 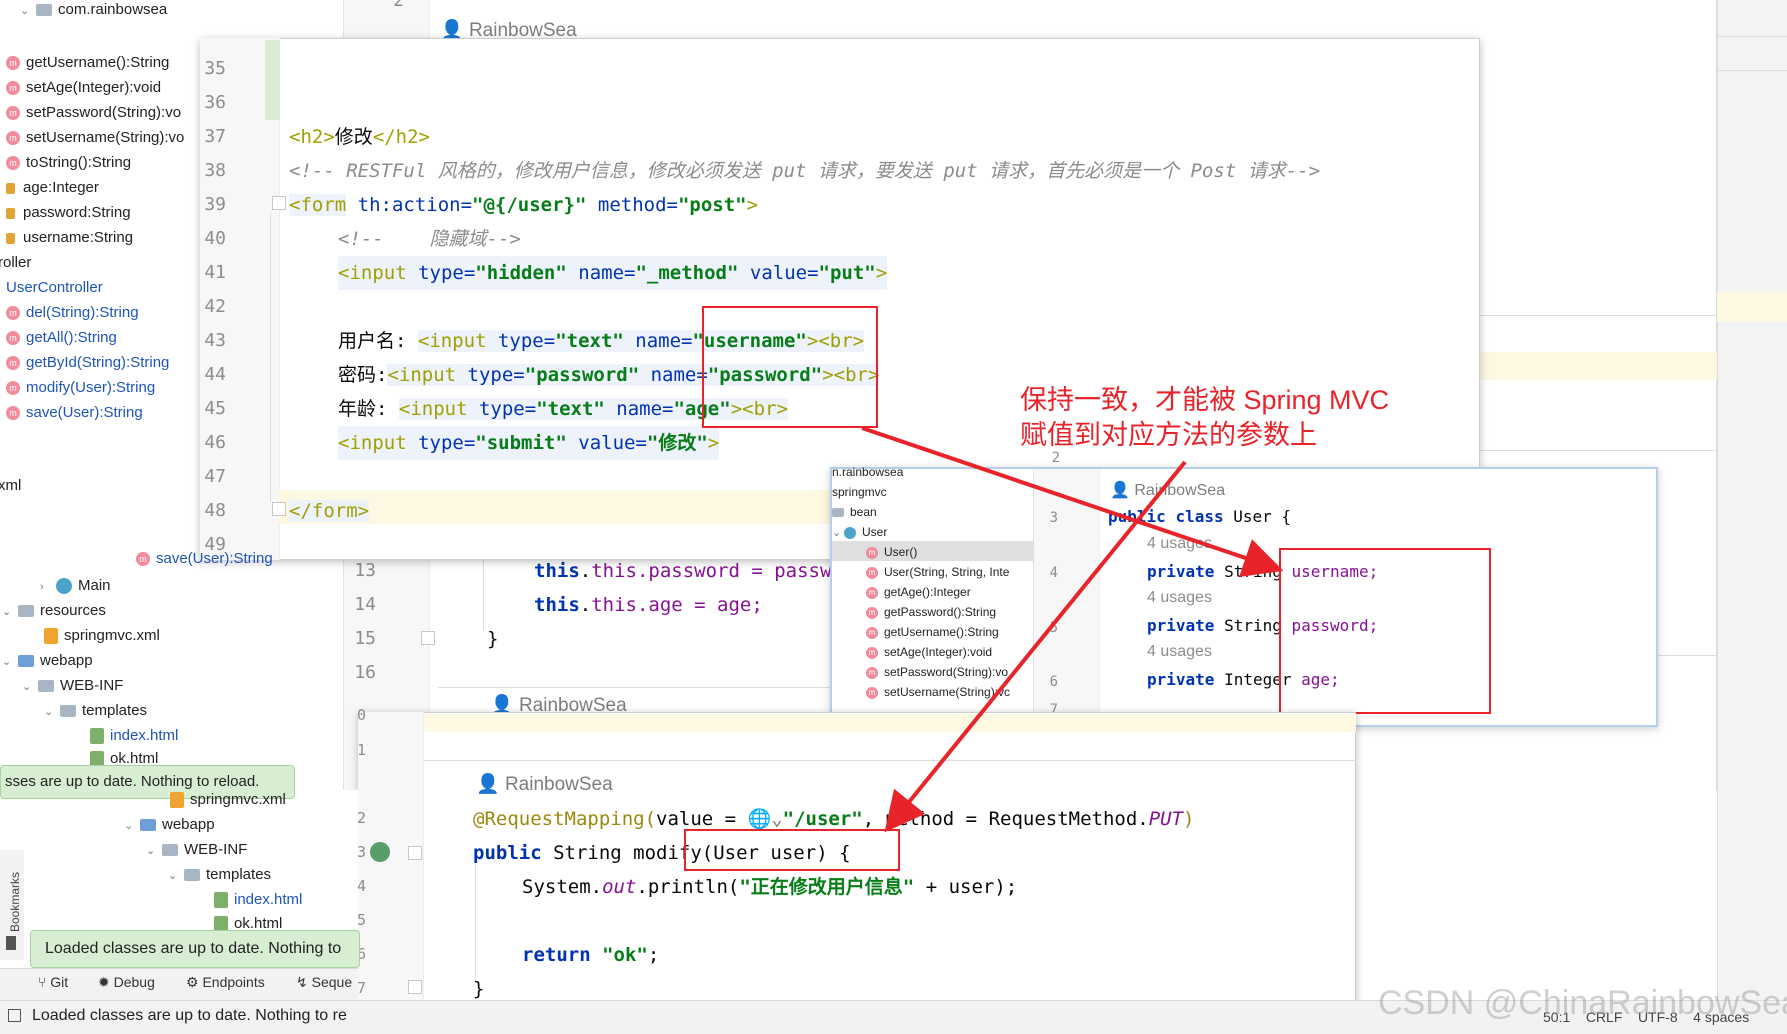 I want to click on strip-divider, so click(x=1752, y=36).